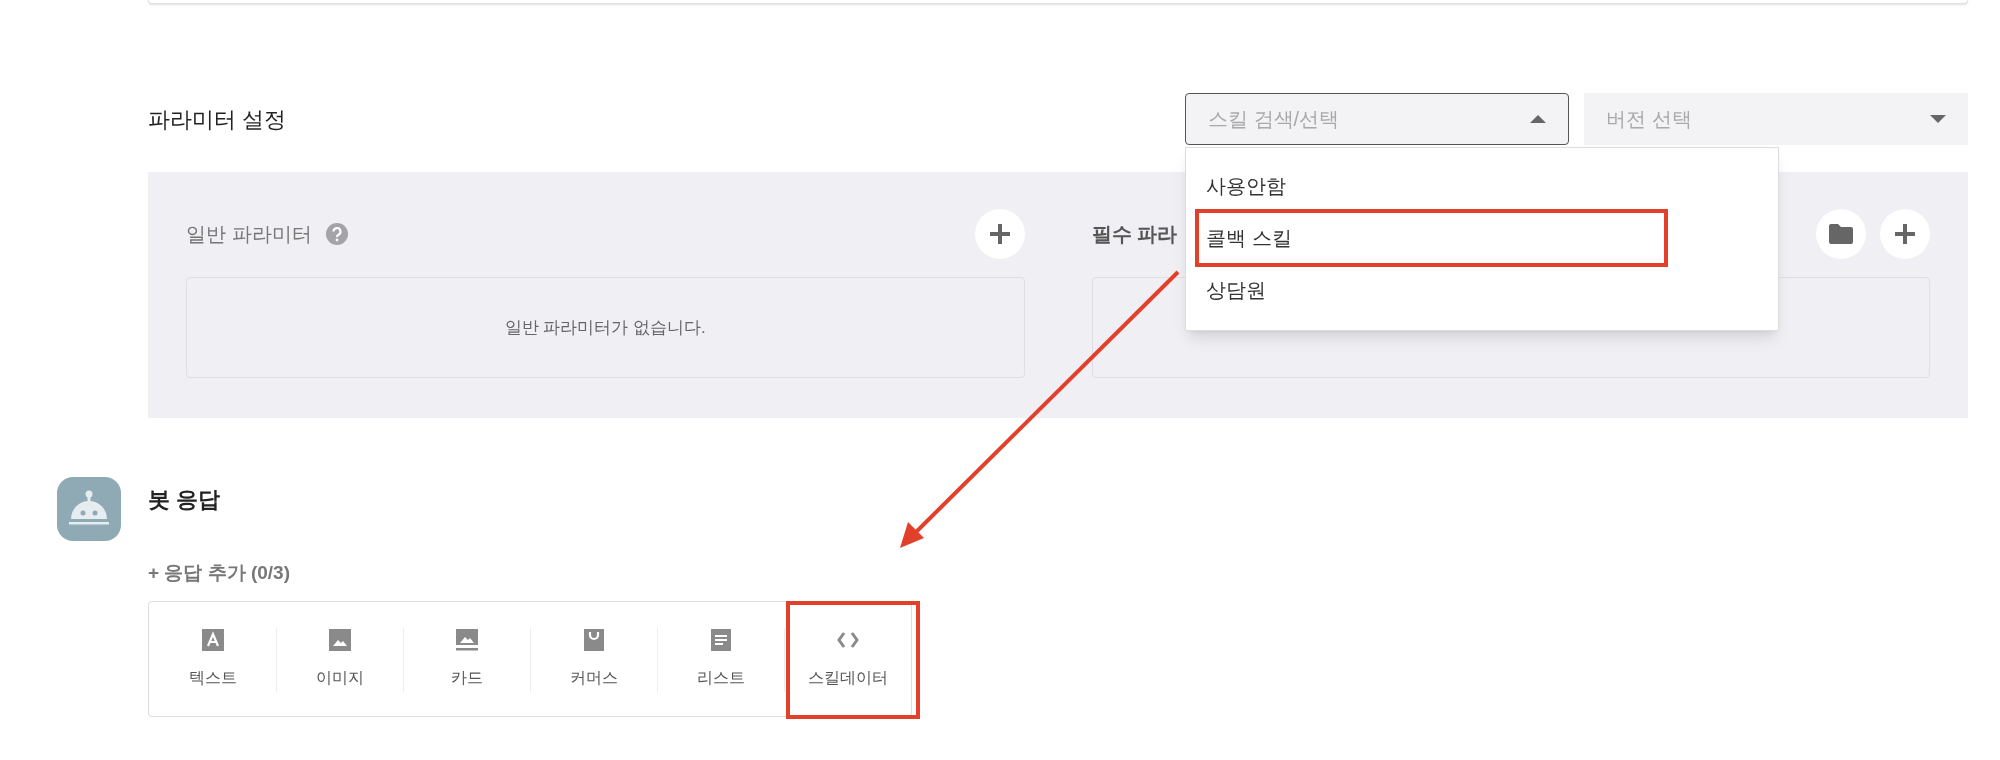  What do you see at coordinates (1134, 234) in the screenshot?
I see `group-title: 필수 파라` at bounding box center [1134, 234].